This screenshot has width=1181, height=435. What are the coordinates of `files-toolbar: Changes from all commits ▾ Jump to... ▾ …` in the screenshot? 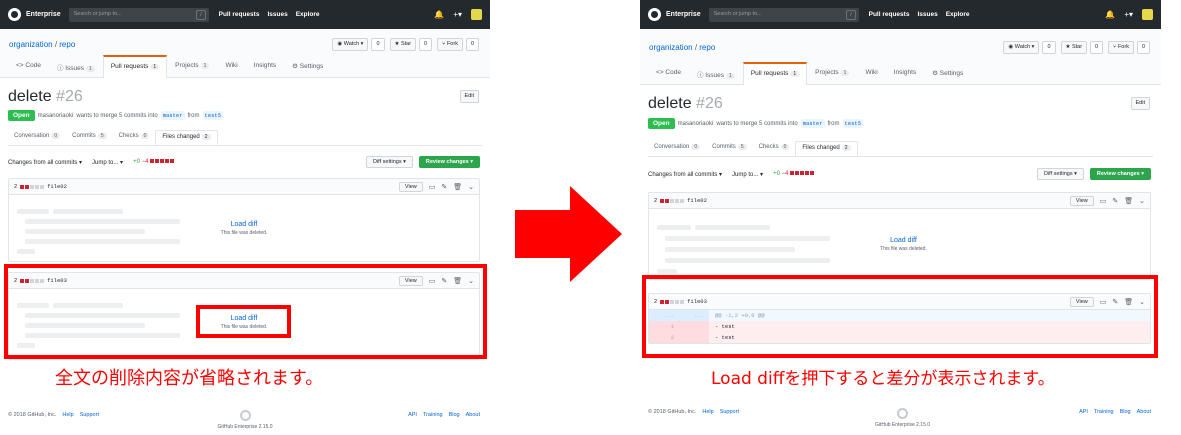 It's located at (244, 162).